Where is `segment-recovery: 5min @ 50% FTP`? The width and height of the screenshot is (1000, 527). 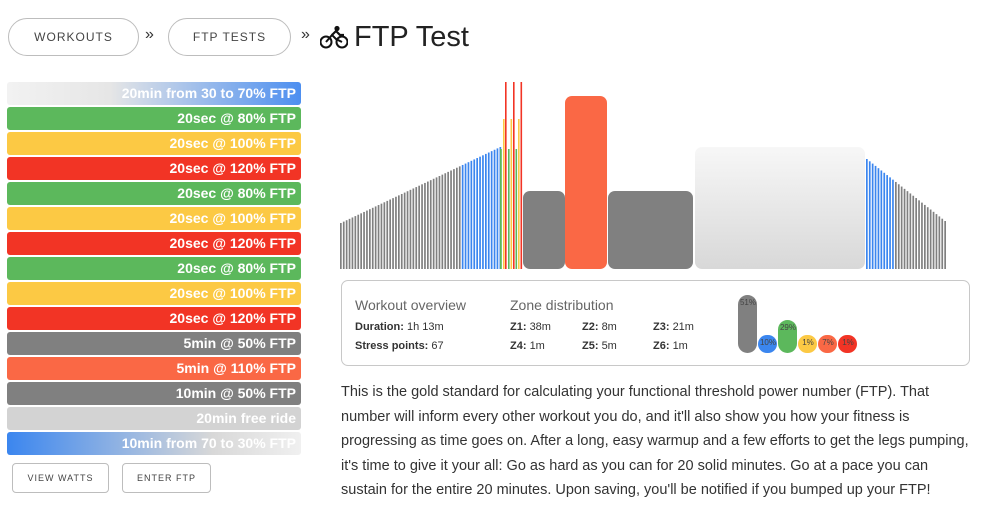 segment-recovery: 5min @ 50% FTP is located at coordinates (154, 343).